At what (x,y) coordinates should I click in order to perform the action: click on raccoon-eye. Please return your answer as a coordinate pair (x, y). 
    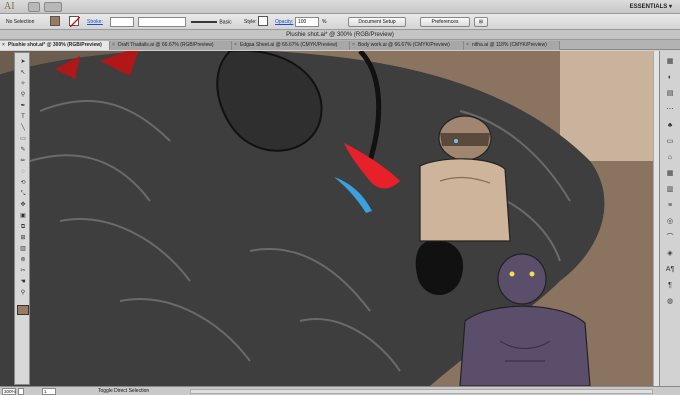
    Looking at the image, I should click on (456, 141).